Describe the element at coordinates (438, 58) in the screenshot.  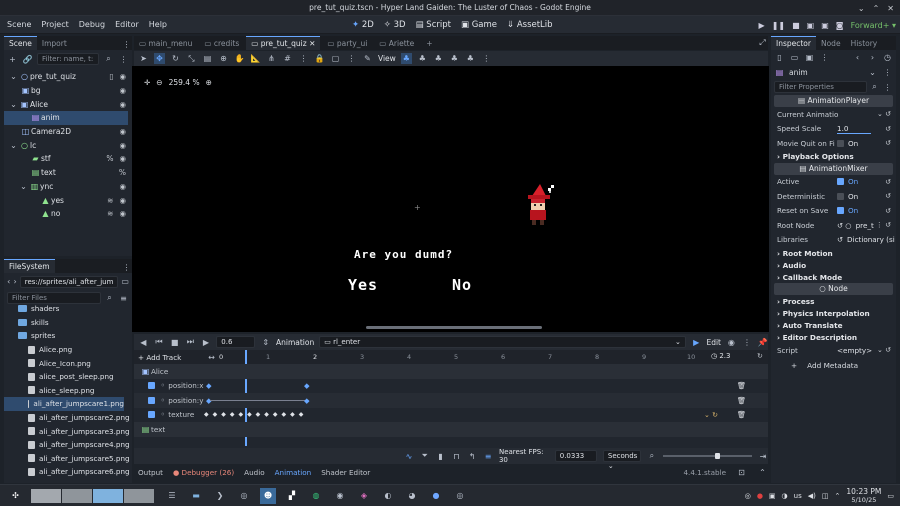
I see `key-scale-icon: ♣` at that location.